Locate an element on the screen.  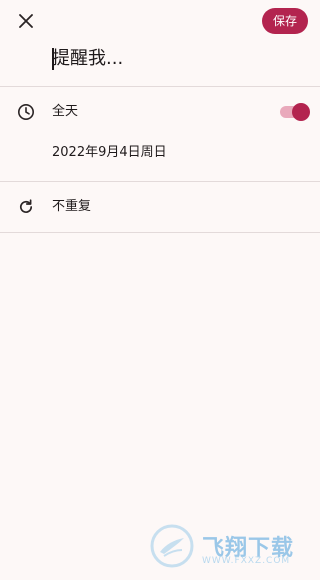
watermark: 飞翔下载 WWW.FXXZ.COM is located at coordinates (230, 546).